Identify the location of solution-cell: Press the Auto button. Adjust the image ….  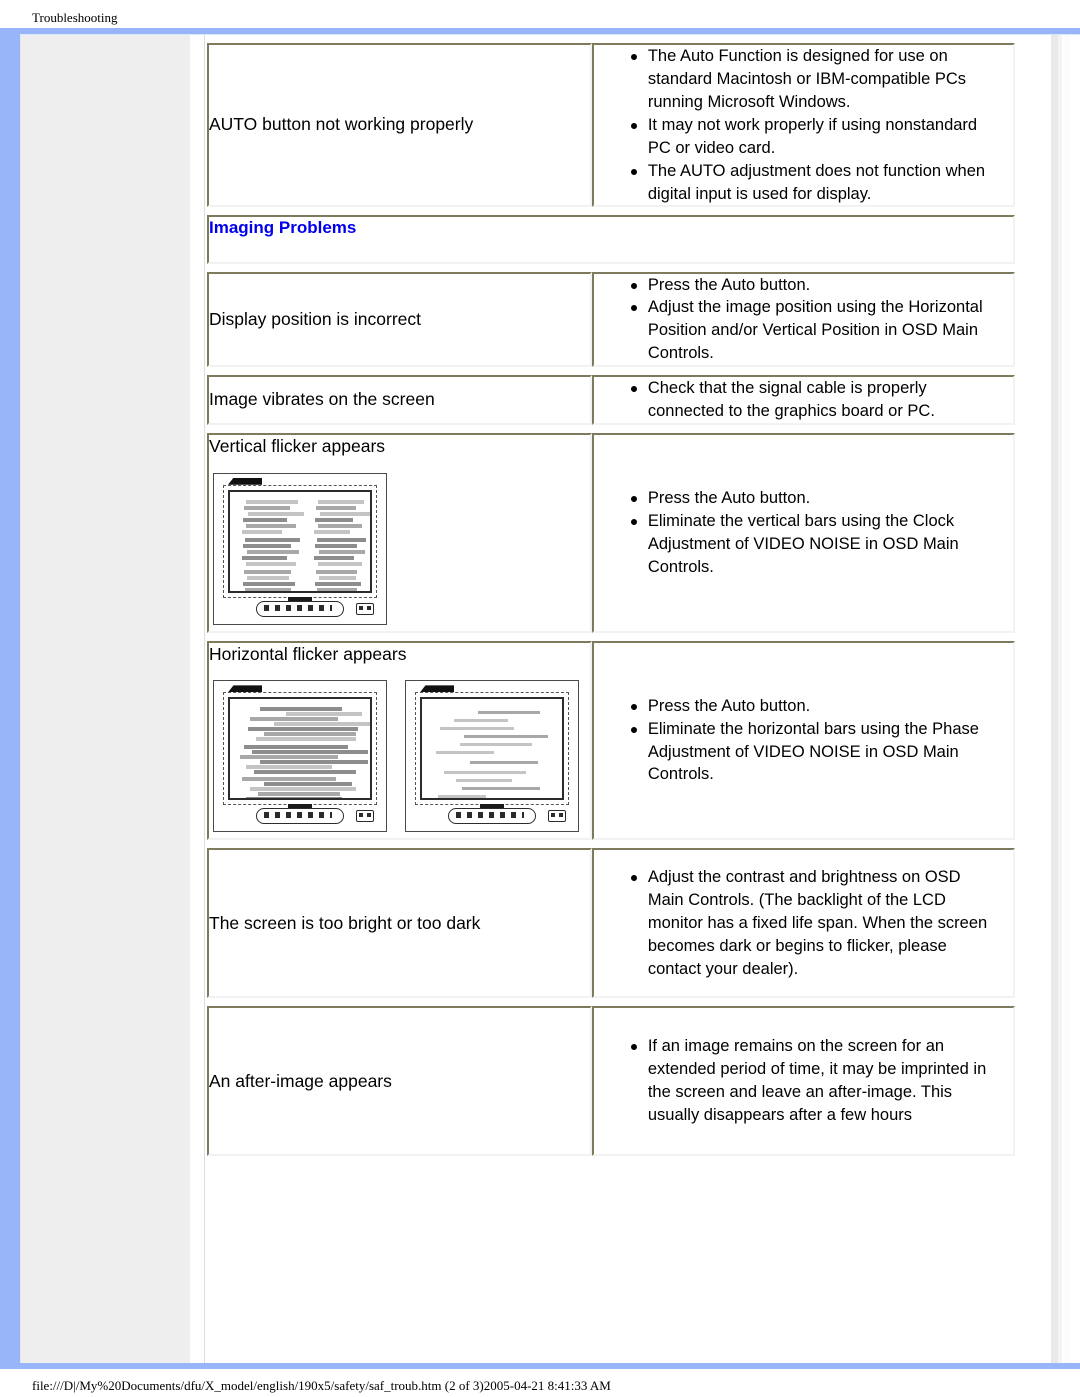
(803, 319).